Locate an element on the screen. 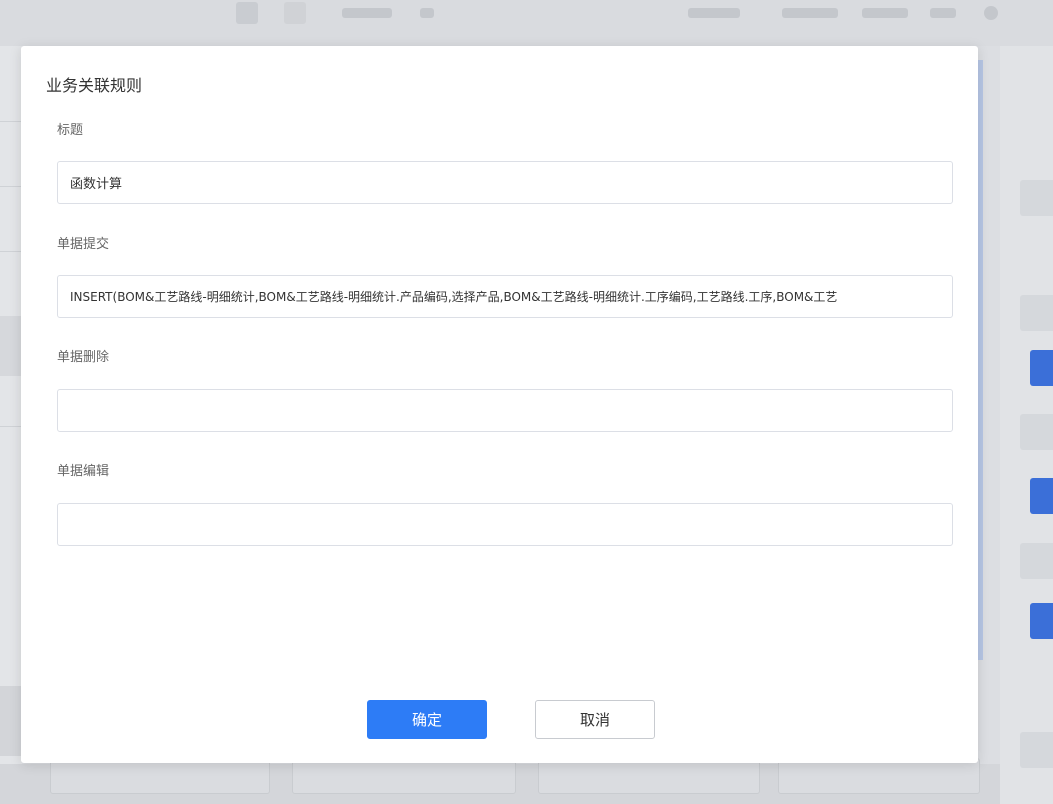 The height and width of the screenshot is (804, 1053). title-input is located at coordinates (505, 182).